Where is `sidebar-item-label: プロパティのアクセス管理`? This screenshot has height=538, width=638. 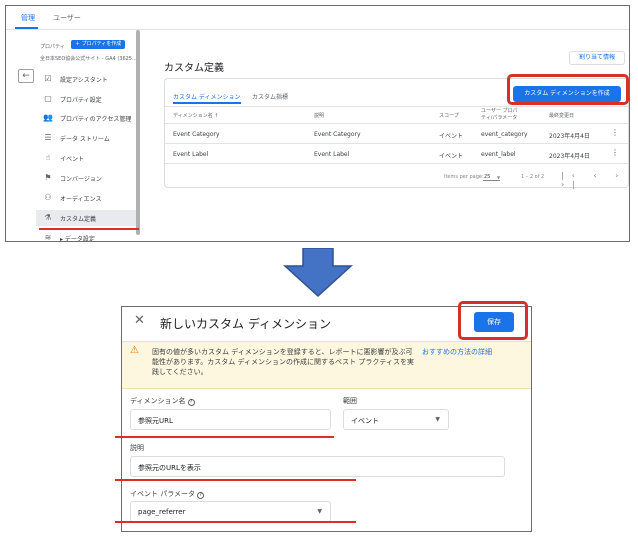 sidebar-item-label: プロパティのアクセス管理 is located at coordinates (96, 119).